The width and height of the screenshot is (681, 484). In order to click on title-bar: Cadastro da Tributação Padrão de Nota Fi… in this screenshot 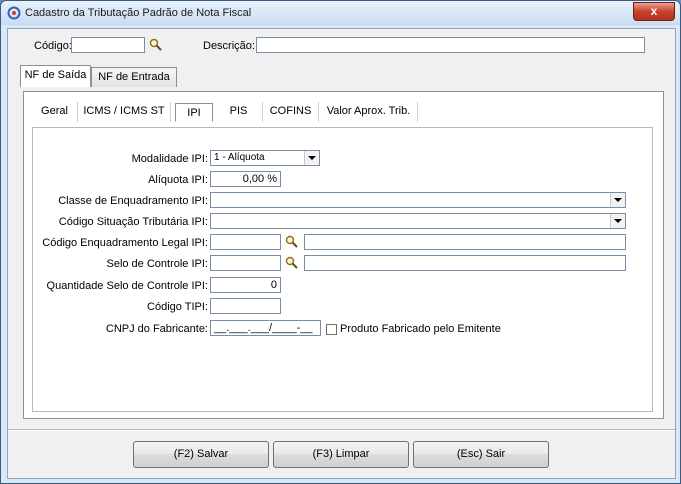, I will do `click(340, 13)`.